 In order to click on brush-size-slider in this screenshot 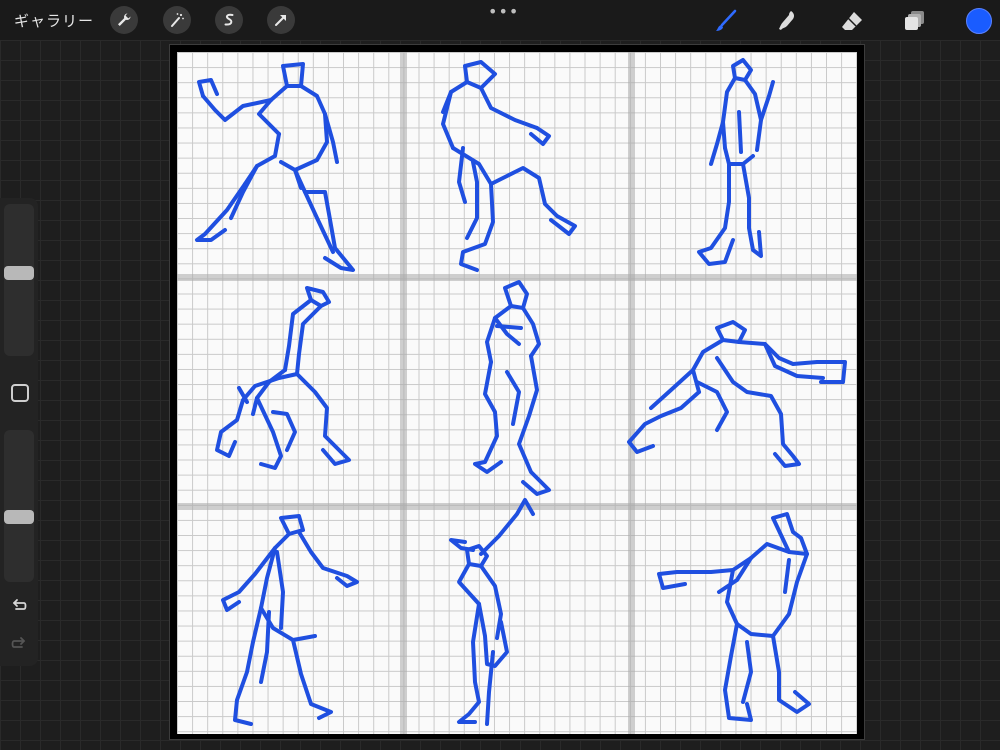, I will do `click(19, 280)`.